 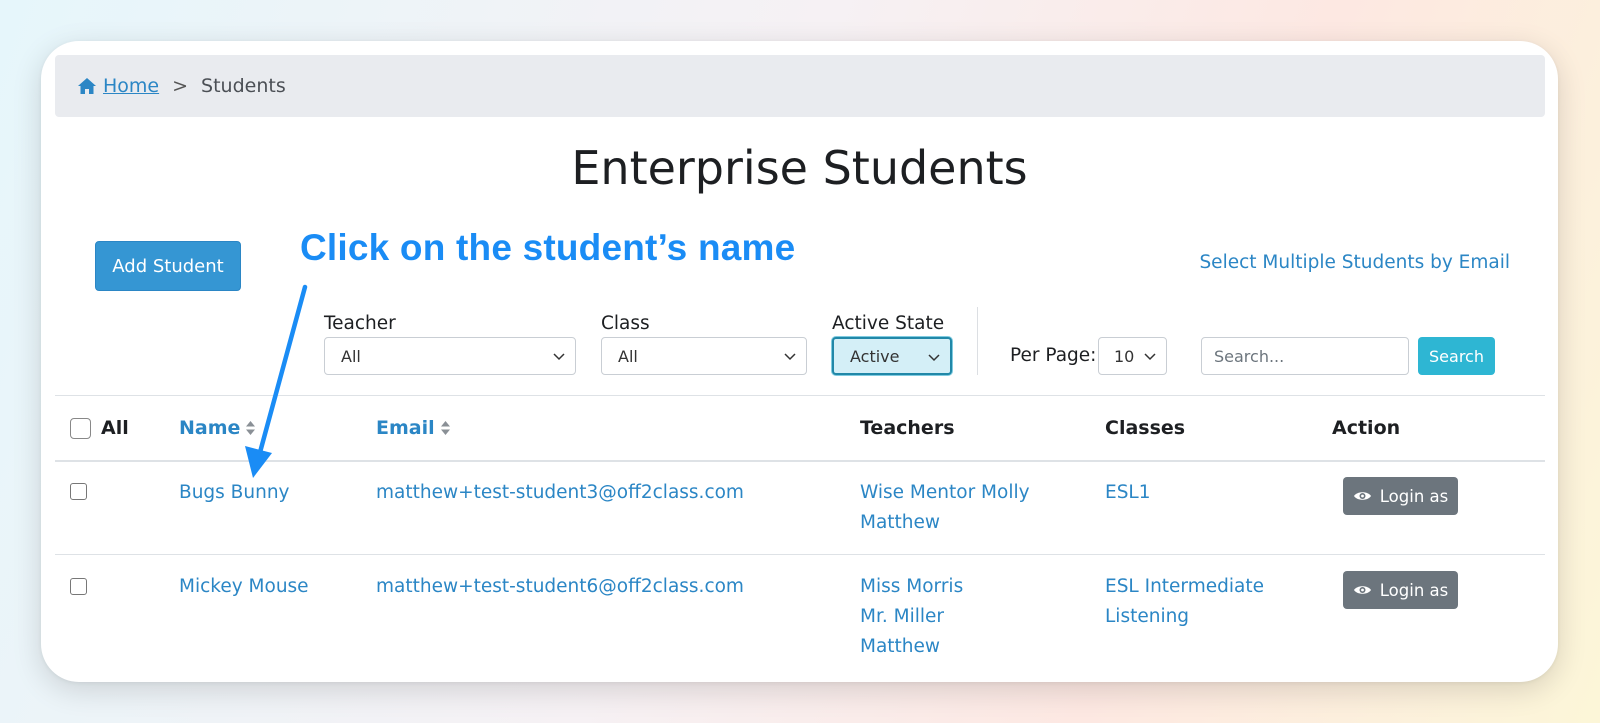 I want to click on header-email-sort: Email, so click(x=413, y=428).